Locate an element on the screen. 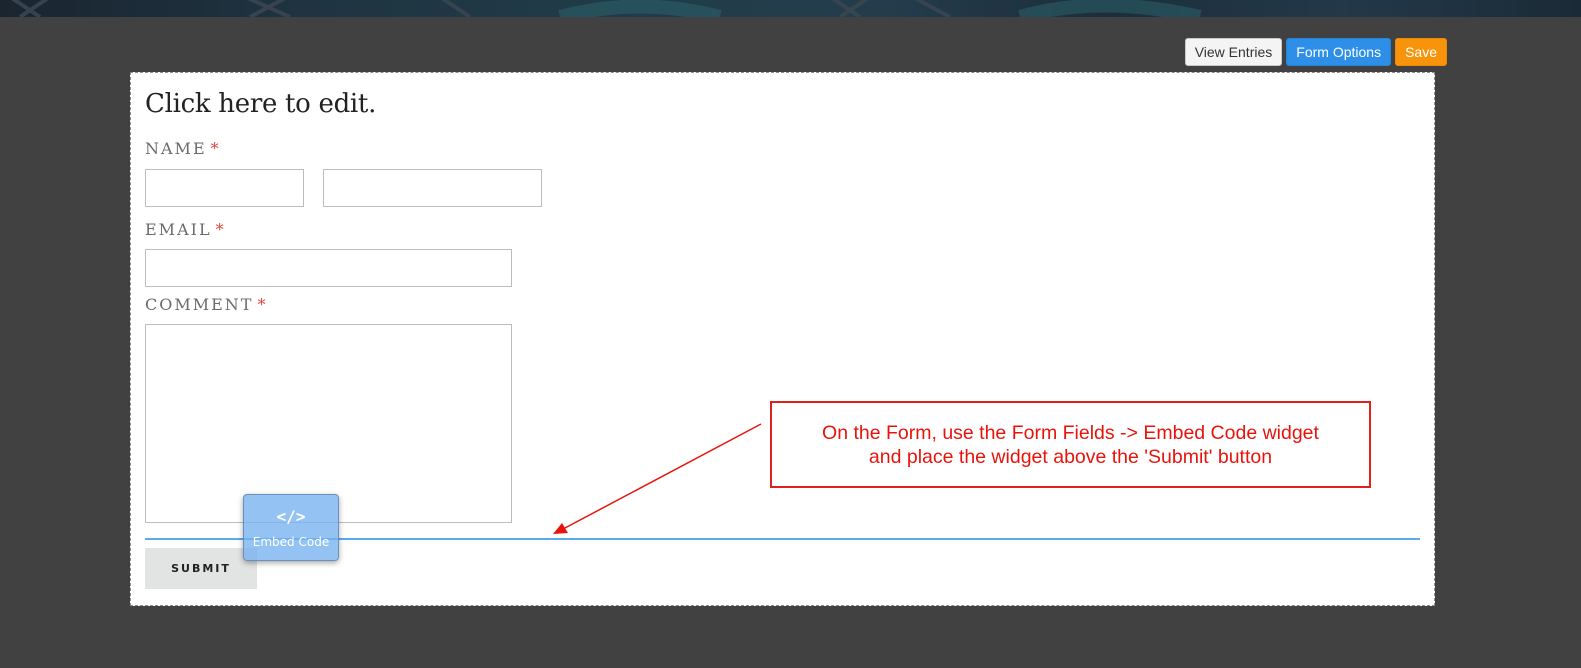 Image resolution: width=1581 pixels, height=668 pixels. name-field-label: NAME * is located at coordinates (183, 148).